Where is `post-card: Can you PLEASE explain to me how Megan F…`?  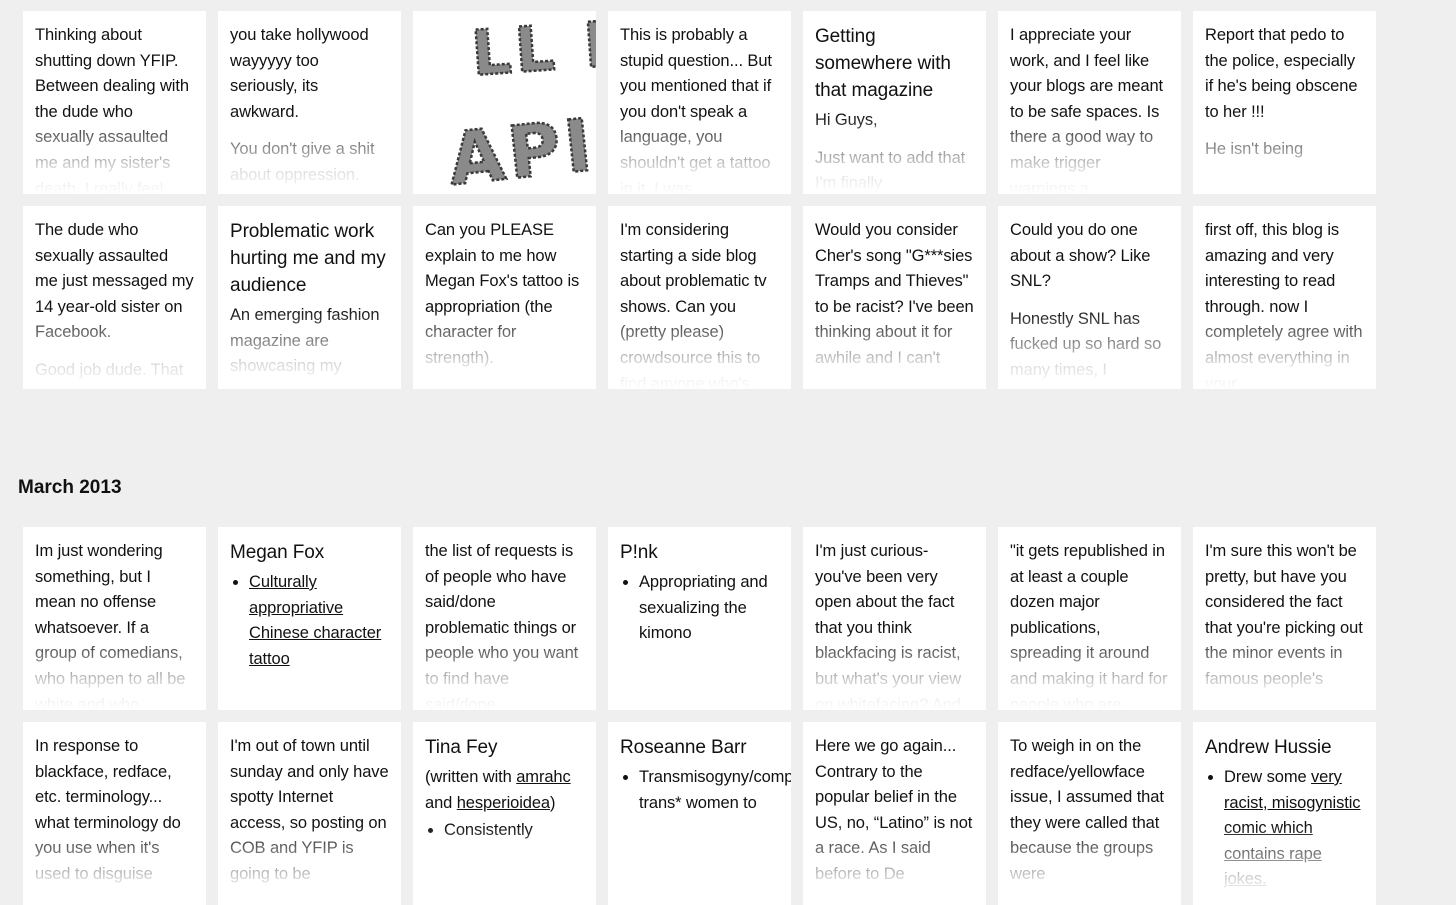
post-card: Can you PLEASE explain to me how Megan F… is located at coordinates (504, 297).